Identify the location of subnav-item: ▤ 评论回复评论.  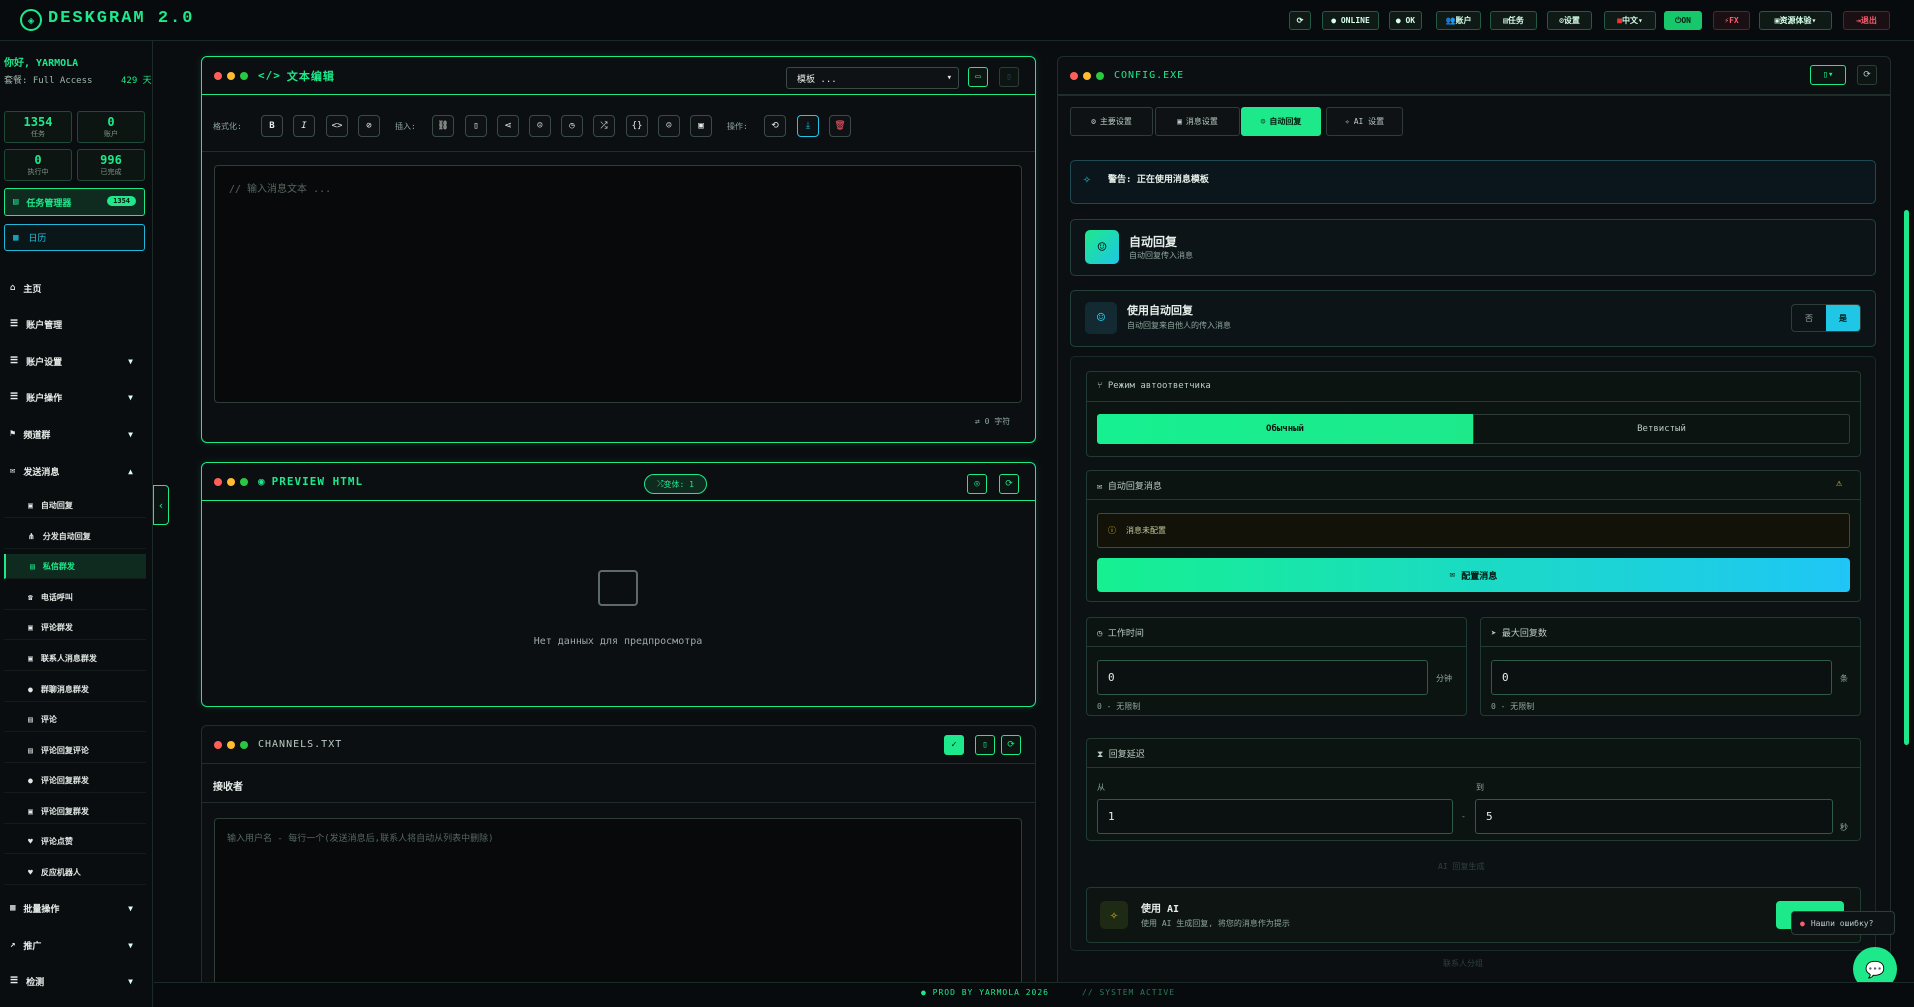
(75, 750).